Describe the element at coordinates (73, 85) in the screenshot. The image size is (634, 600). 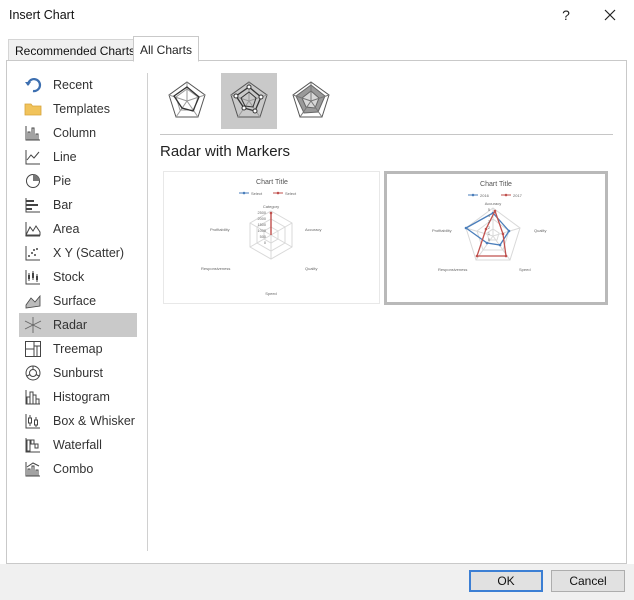
I see `sidebar-item-label: Recent` at that location.